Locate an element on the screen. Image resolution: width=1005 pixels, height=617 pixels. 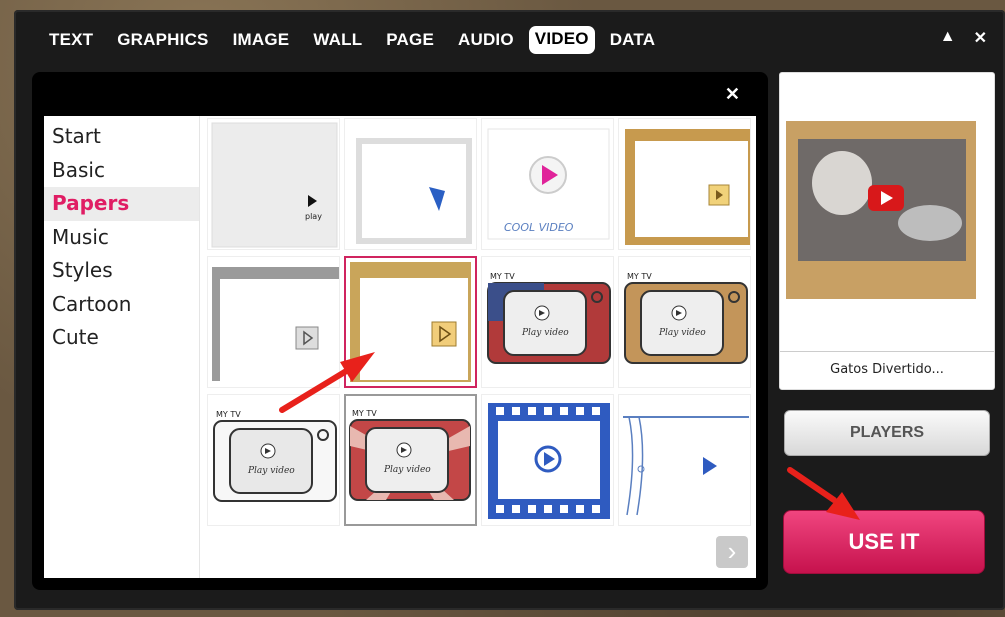
player-tile-plain-paper: play is located at coordinates (273, 184).